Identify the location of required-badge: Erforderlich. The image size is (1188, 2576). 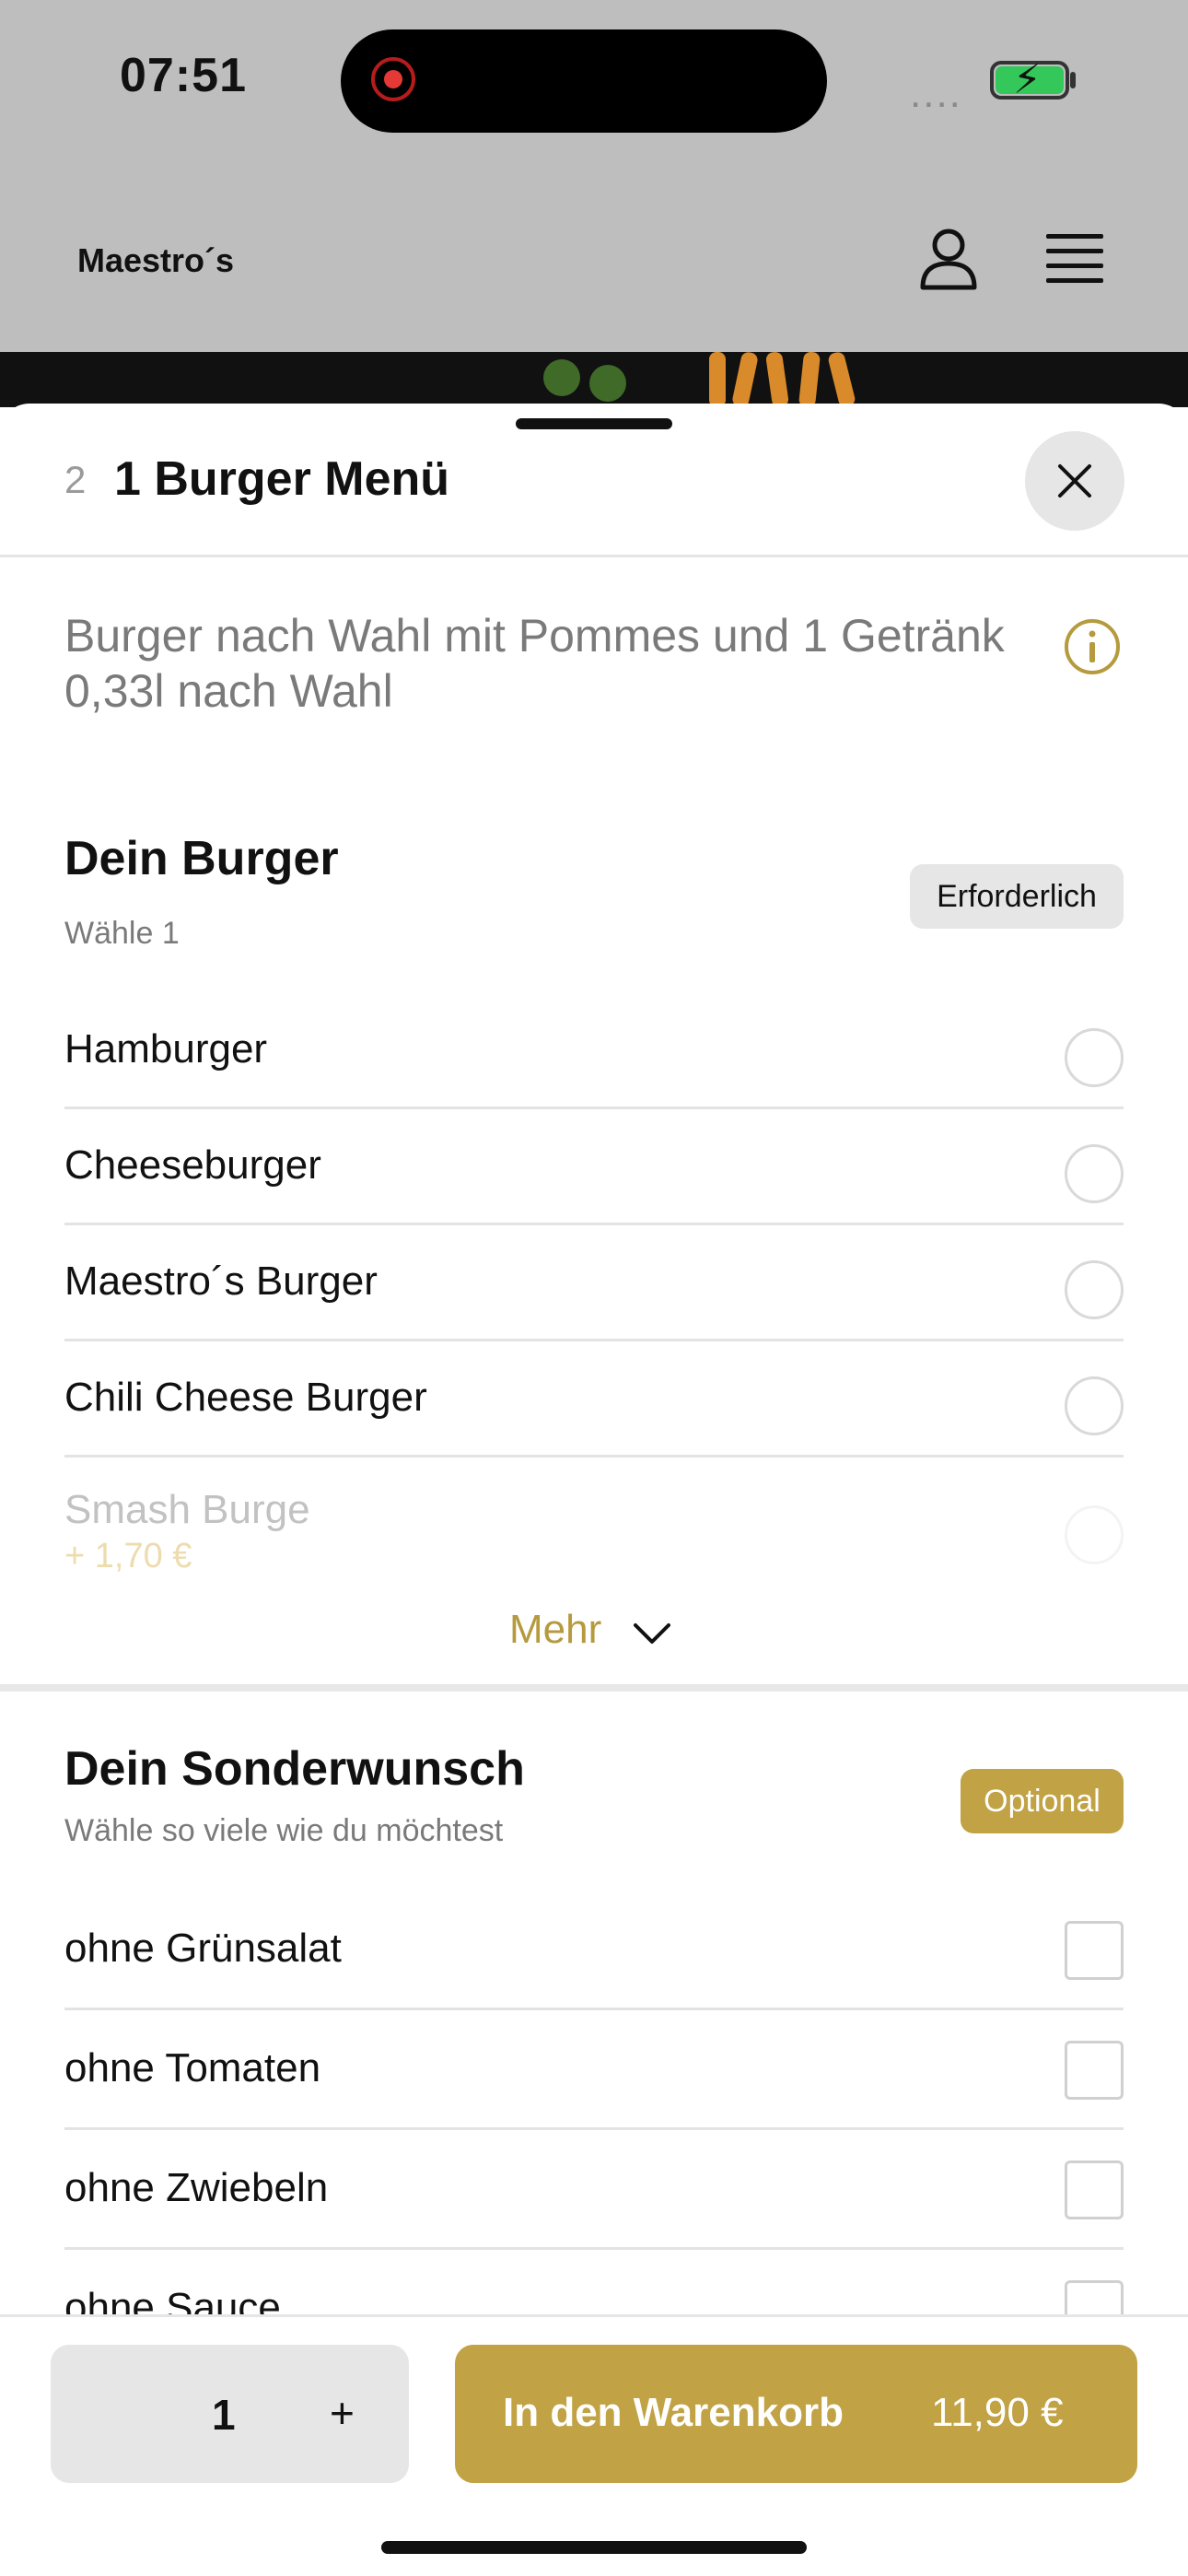
(1017, 896).